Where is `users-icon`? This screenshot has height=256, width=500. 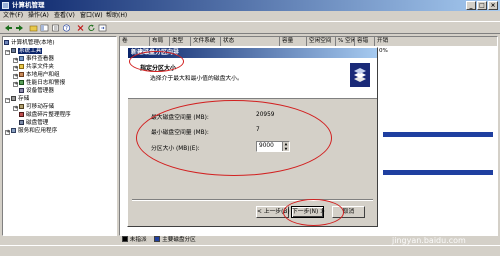
users-icon is located at coordinates (21, 74).